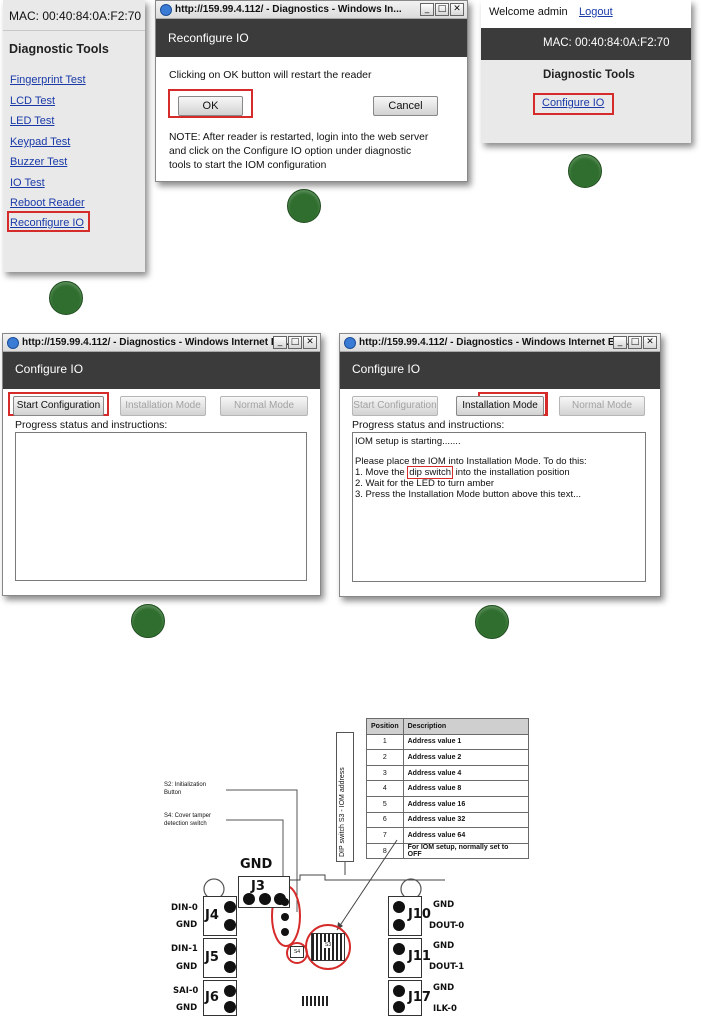 This screenshot has height=1019, width=701. Describe the element at coordinates (447, 967) in the screenshot. I see `dout1-label: DOUT-1` at that location.